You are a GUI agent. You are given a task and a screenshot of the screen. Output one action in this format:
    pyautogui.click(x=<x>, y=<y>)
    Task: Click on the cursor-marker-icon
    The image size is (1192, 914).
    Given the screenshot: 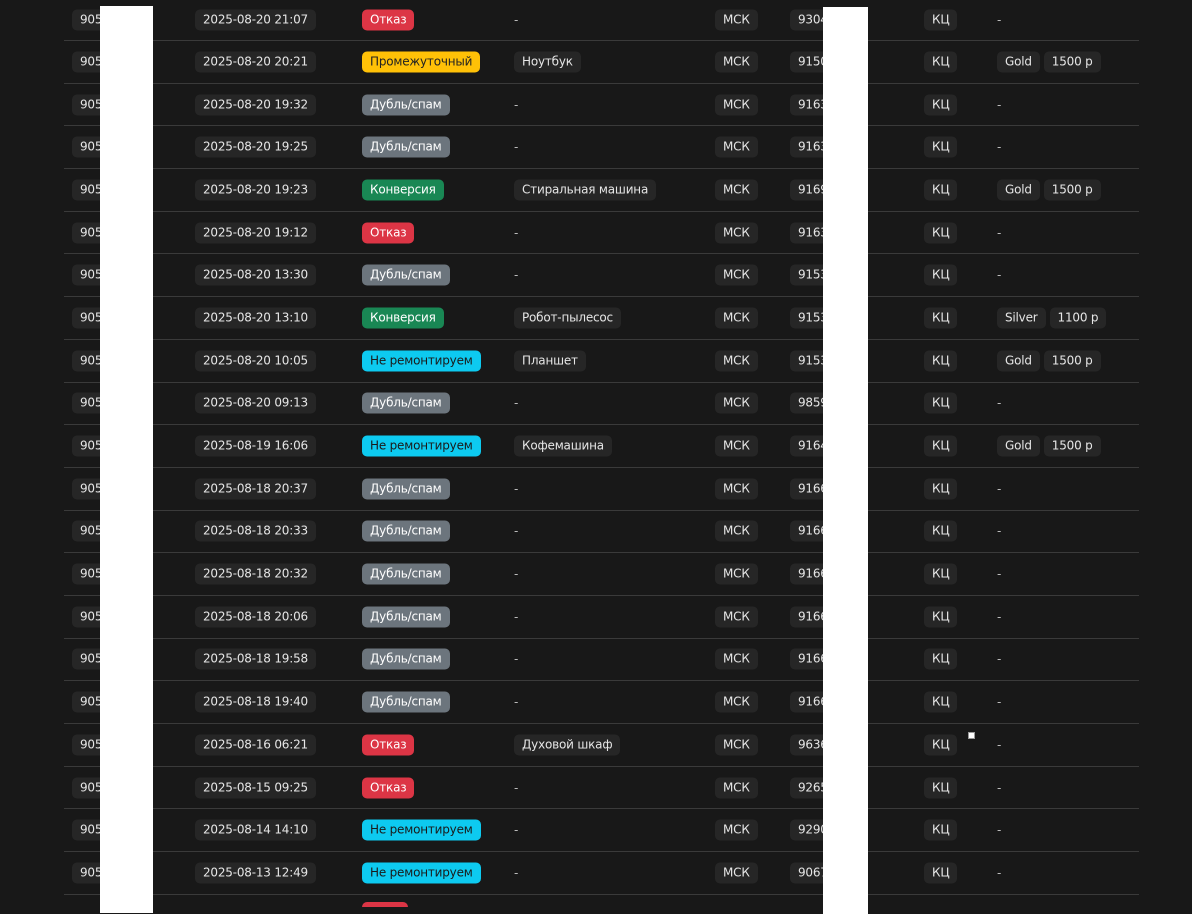 What is the action you would take?
    pyautogui.click(x=971, y=735)
    